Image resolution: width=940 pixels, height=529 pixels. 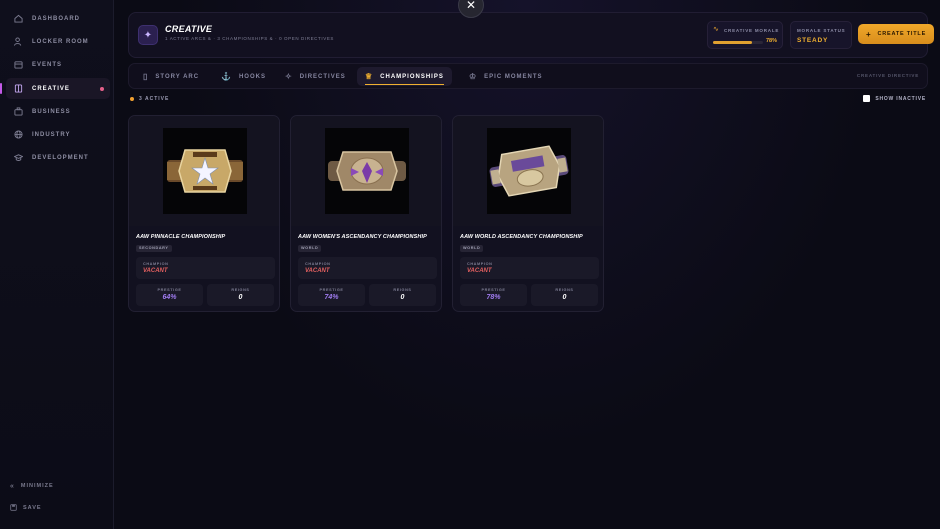 I want to click on save-label: SAVE, so click(x=32, y=508).